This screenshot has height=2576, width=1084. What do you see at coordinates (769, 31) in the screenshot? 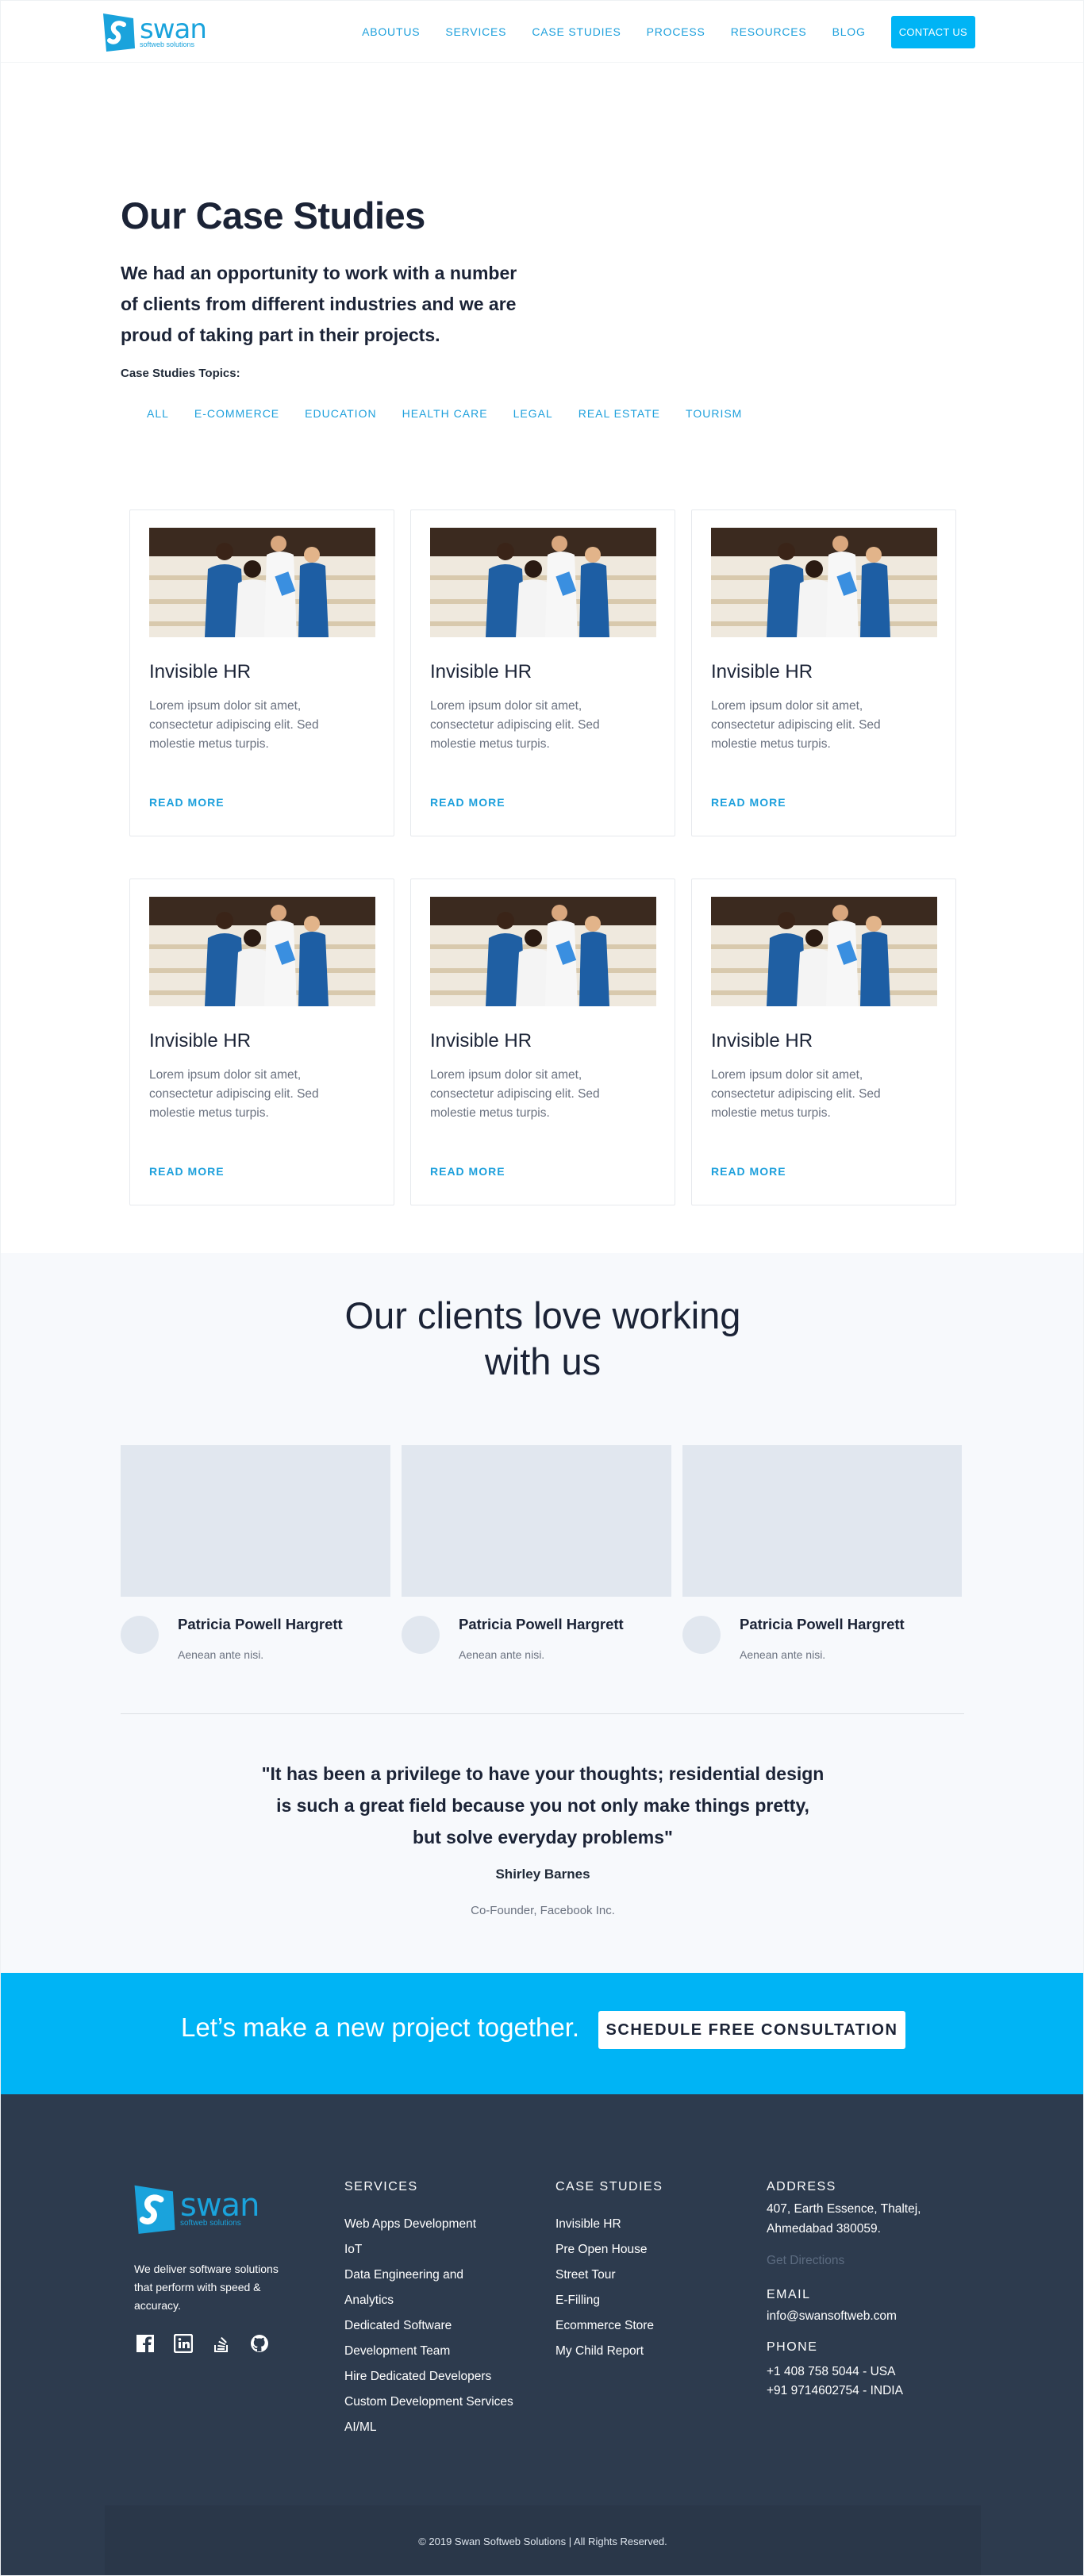
I see `nav-resources: RESOURCES` at bounding box center [769, 31].